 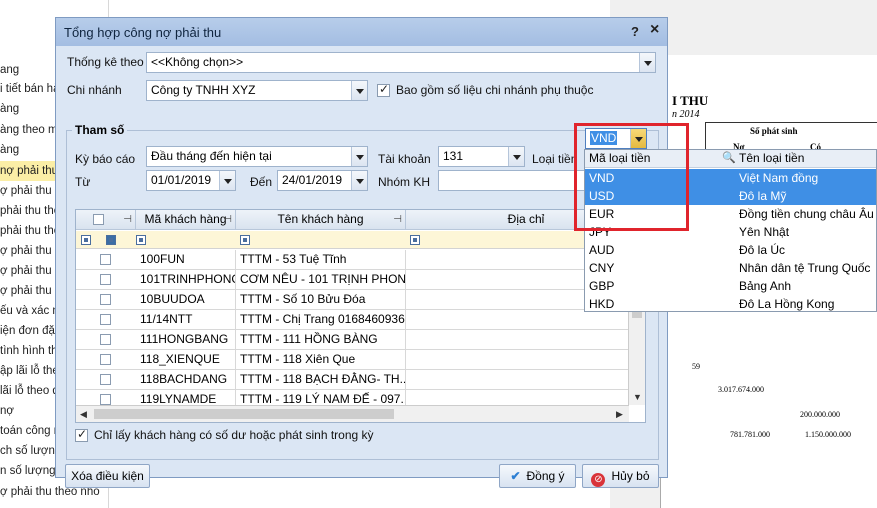 I want to click on bao-gom-checkbox, so click(x=383, y=89).